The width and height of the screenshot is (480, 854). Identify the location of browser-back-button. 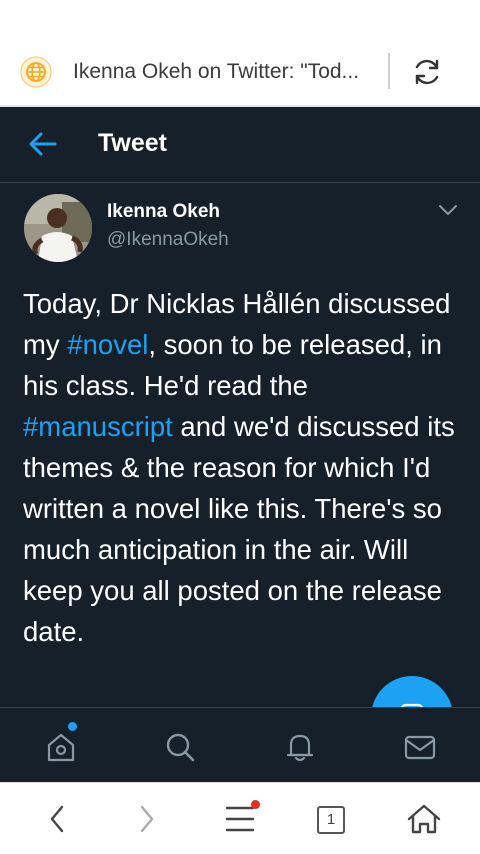
(65, 819).